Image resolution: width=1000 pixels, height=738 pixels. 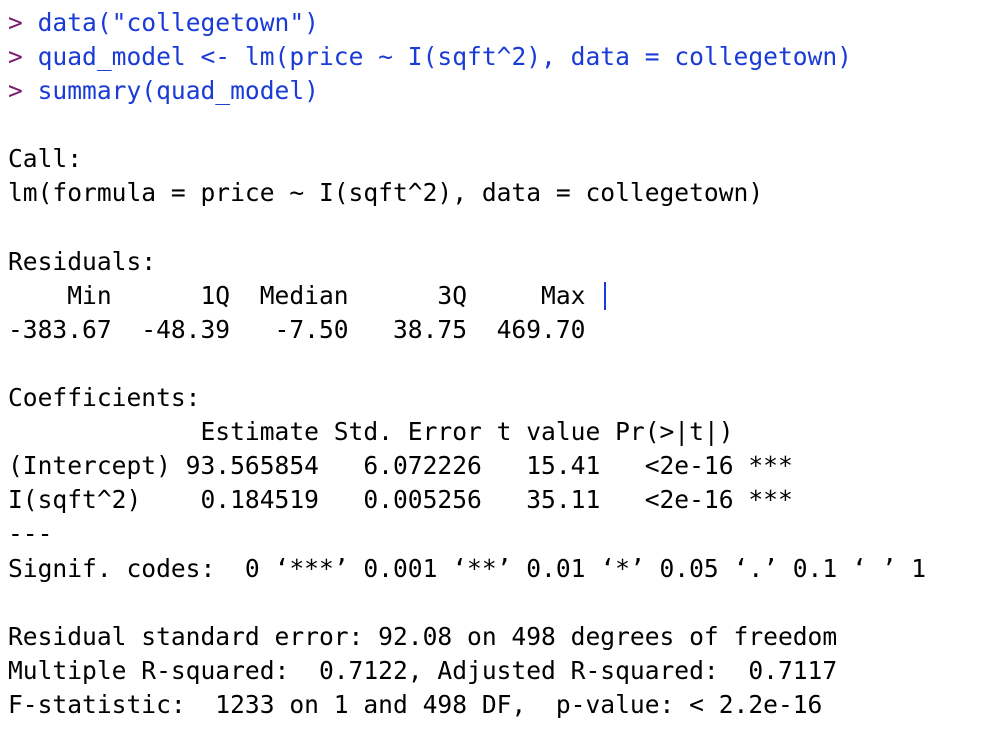 What do you see at coordinates (297, 329) in the screenshot?
I see `residuals-value-row: -383.67 -48.39 -7.50 38.75 469.70` at bounding box center [297, 329].